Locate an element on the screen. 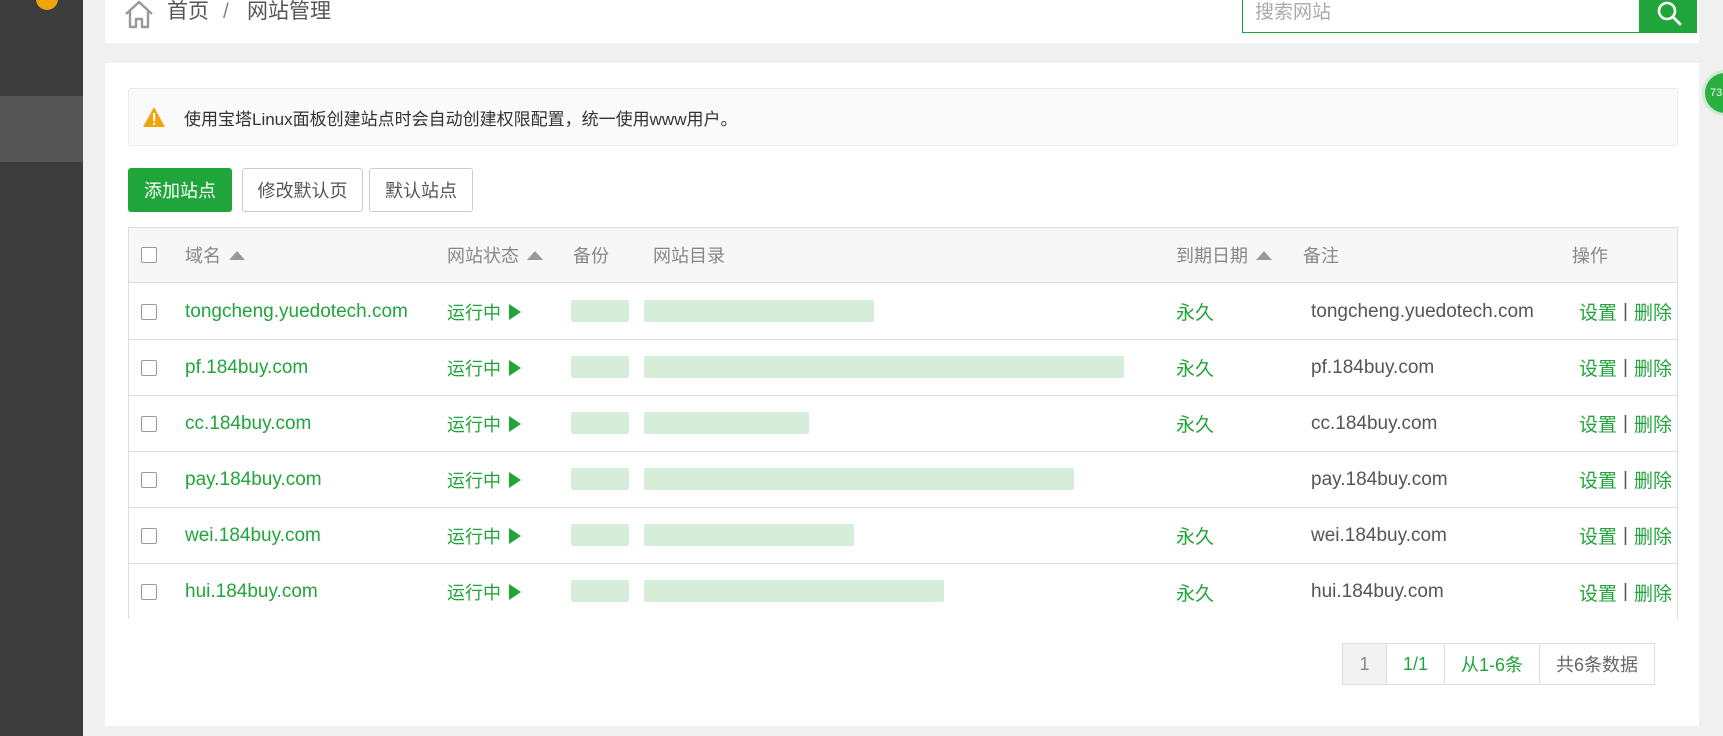 The width and height of the screenshot is (1723, 736). table-row: pay.184buy.com 运行中 pay.184buy.com 设置 | 删除 is located at coordinates (903, 480).